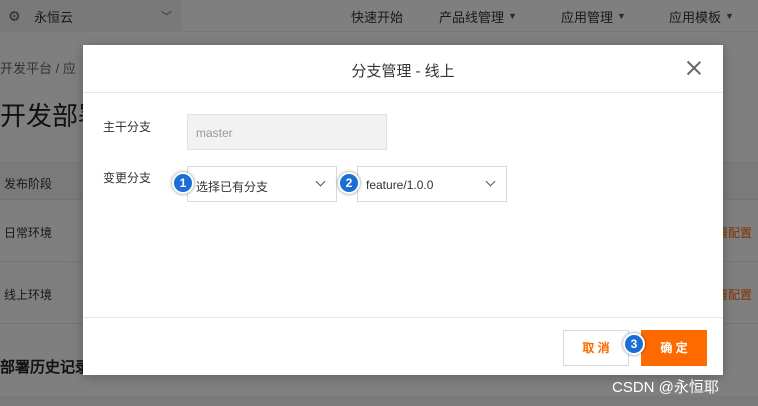 The image size is (758, 406). I want to click on branch-name-value: feature/1.0.0, so click(400, 185).